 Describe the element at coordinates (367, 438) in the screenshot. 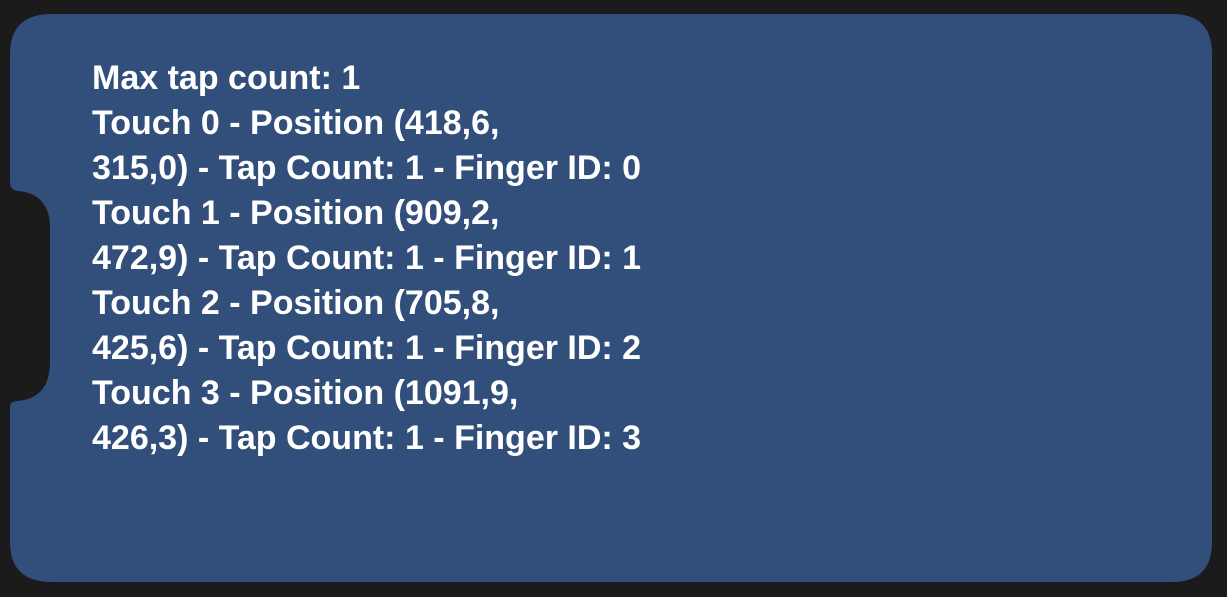

I see `touch-3-details-line: 426,3) - Tap Count: 1 - Finger ID: 3` at that location.